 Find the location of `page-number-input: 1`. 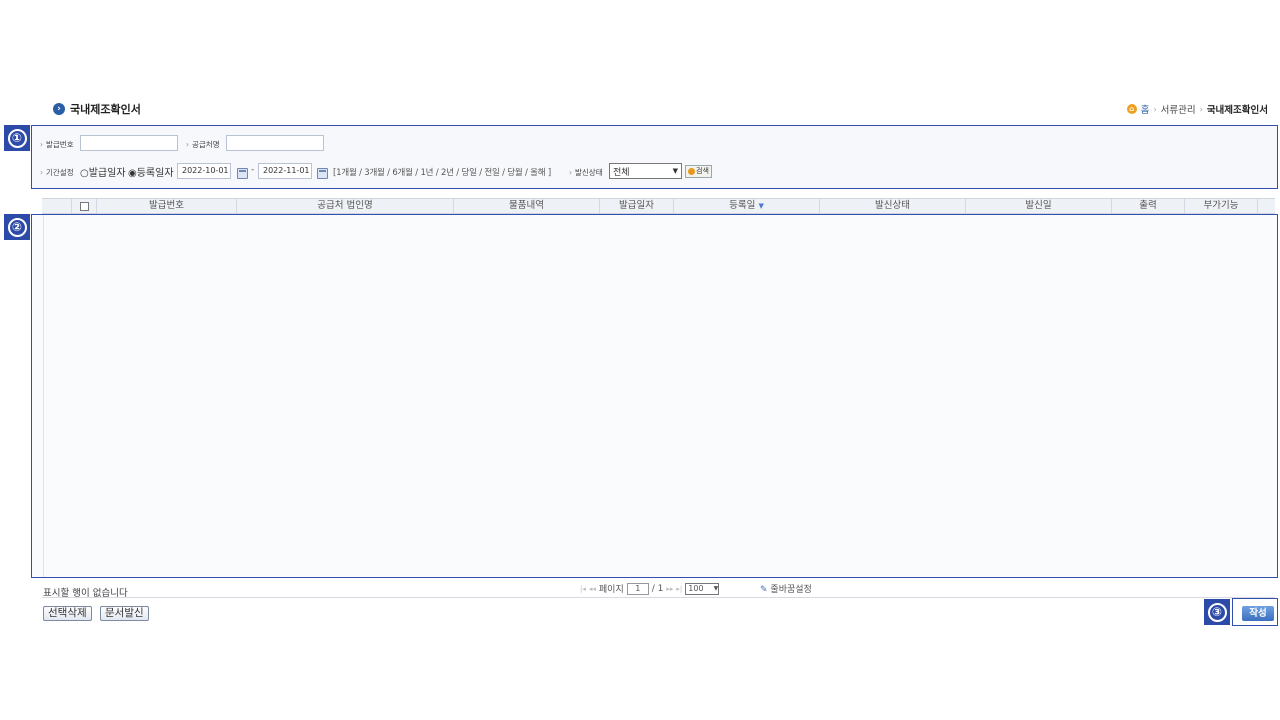

page-number-input: 1 is located at coordinates (637, 588).